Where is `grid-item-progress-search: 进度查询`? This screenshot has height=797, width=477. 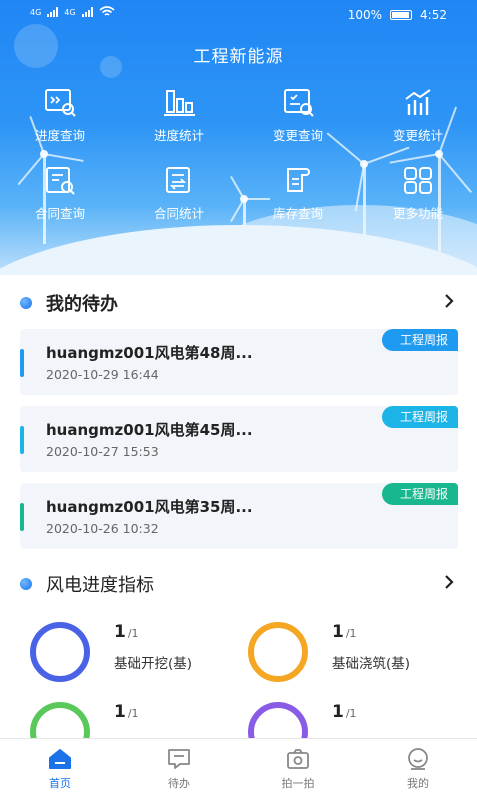 grid-item-progress-search: 进度查询 is located at coordinates (60, 115).